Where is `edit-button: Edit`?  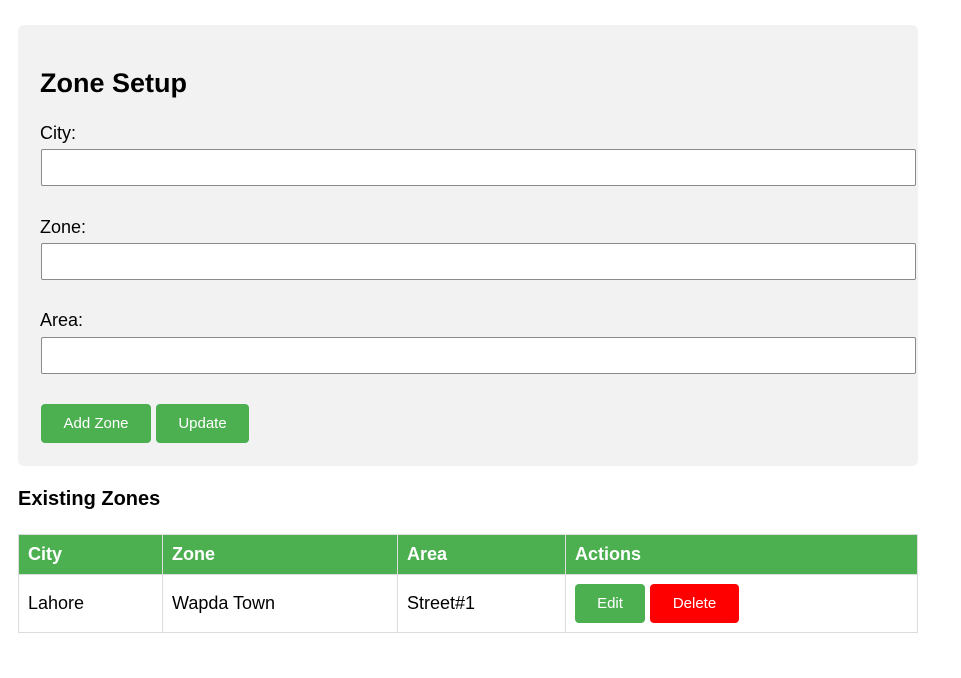
edit-button: Edit is located at coordinates (610, 603).